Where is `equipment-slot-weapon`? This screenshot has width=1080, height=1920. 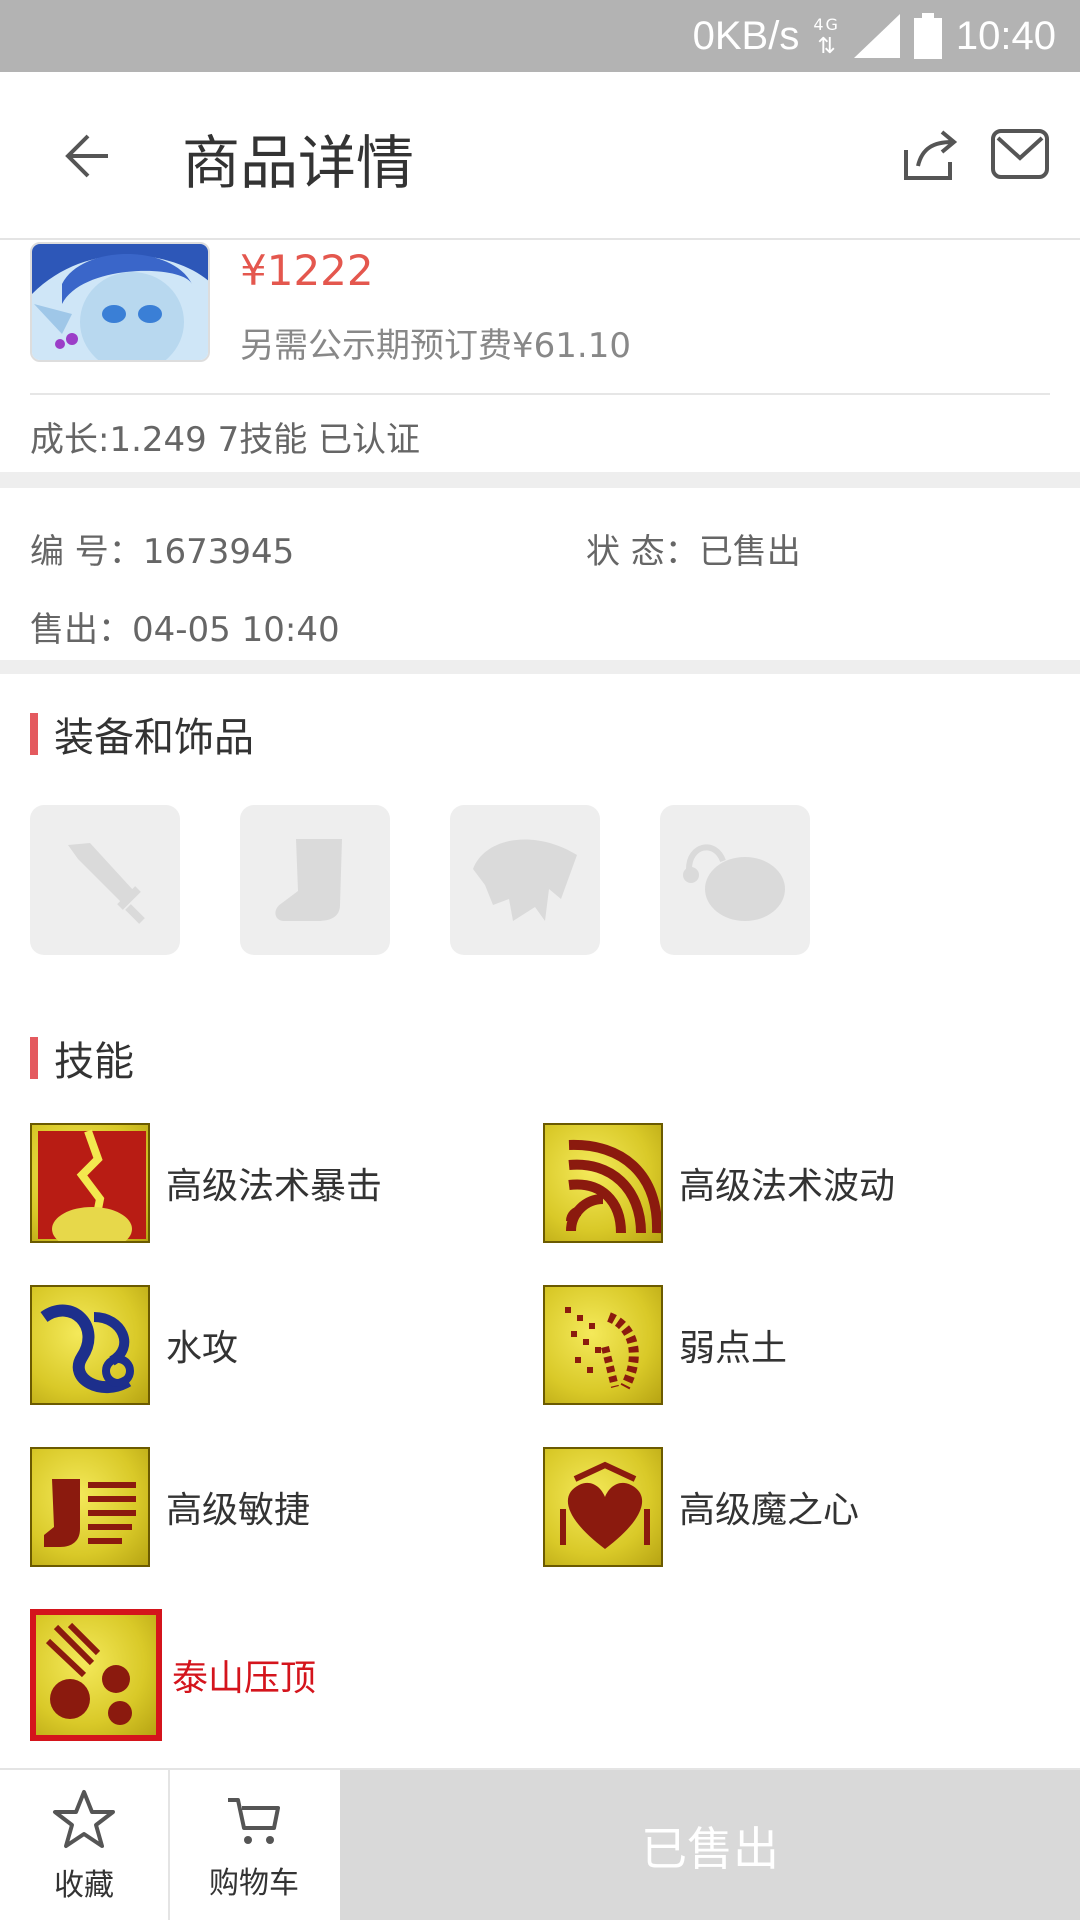
equipment-slot-weapon is located at coordinates (105, 880).